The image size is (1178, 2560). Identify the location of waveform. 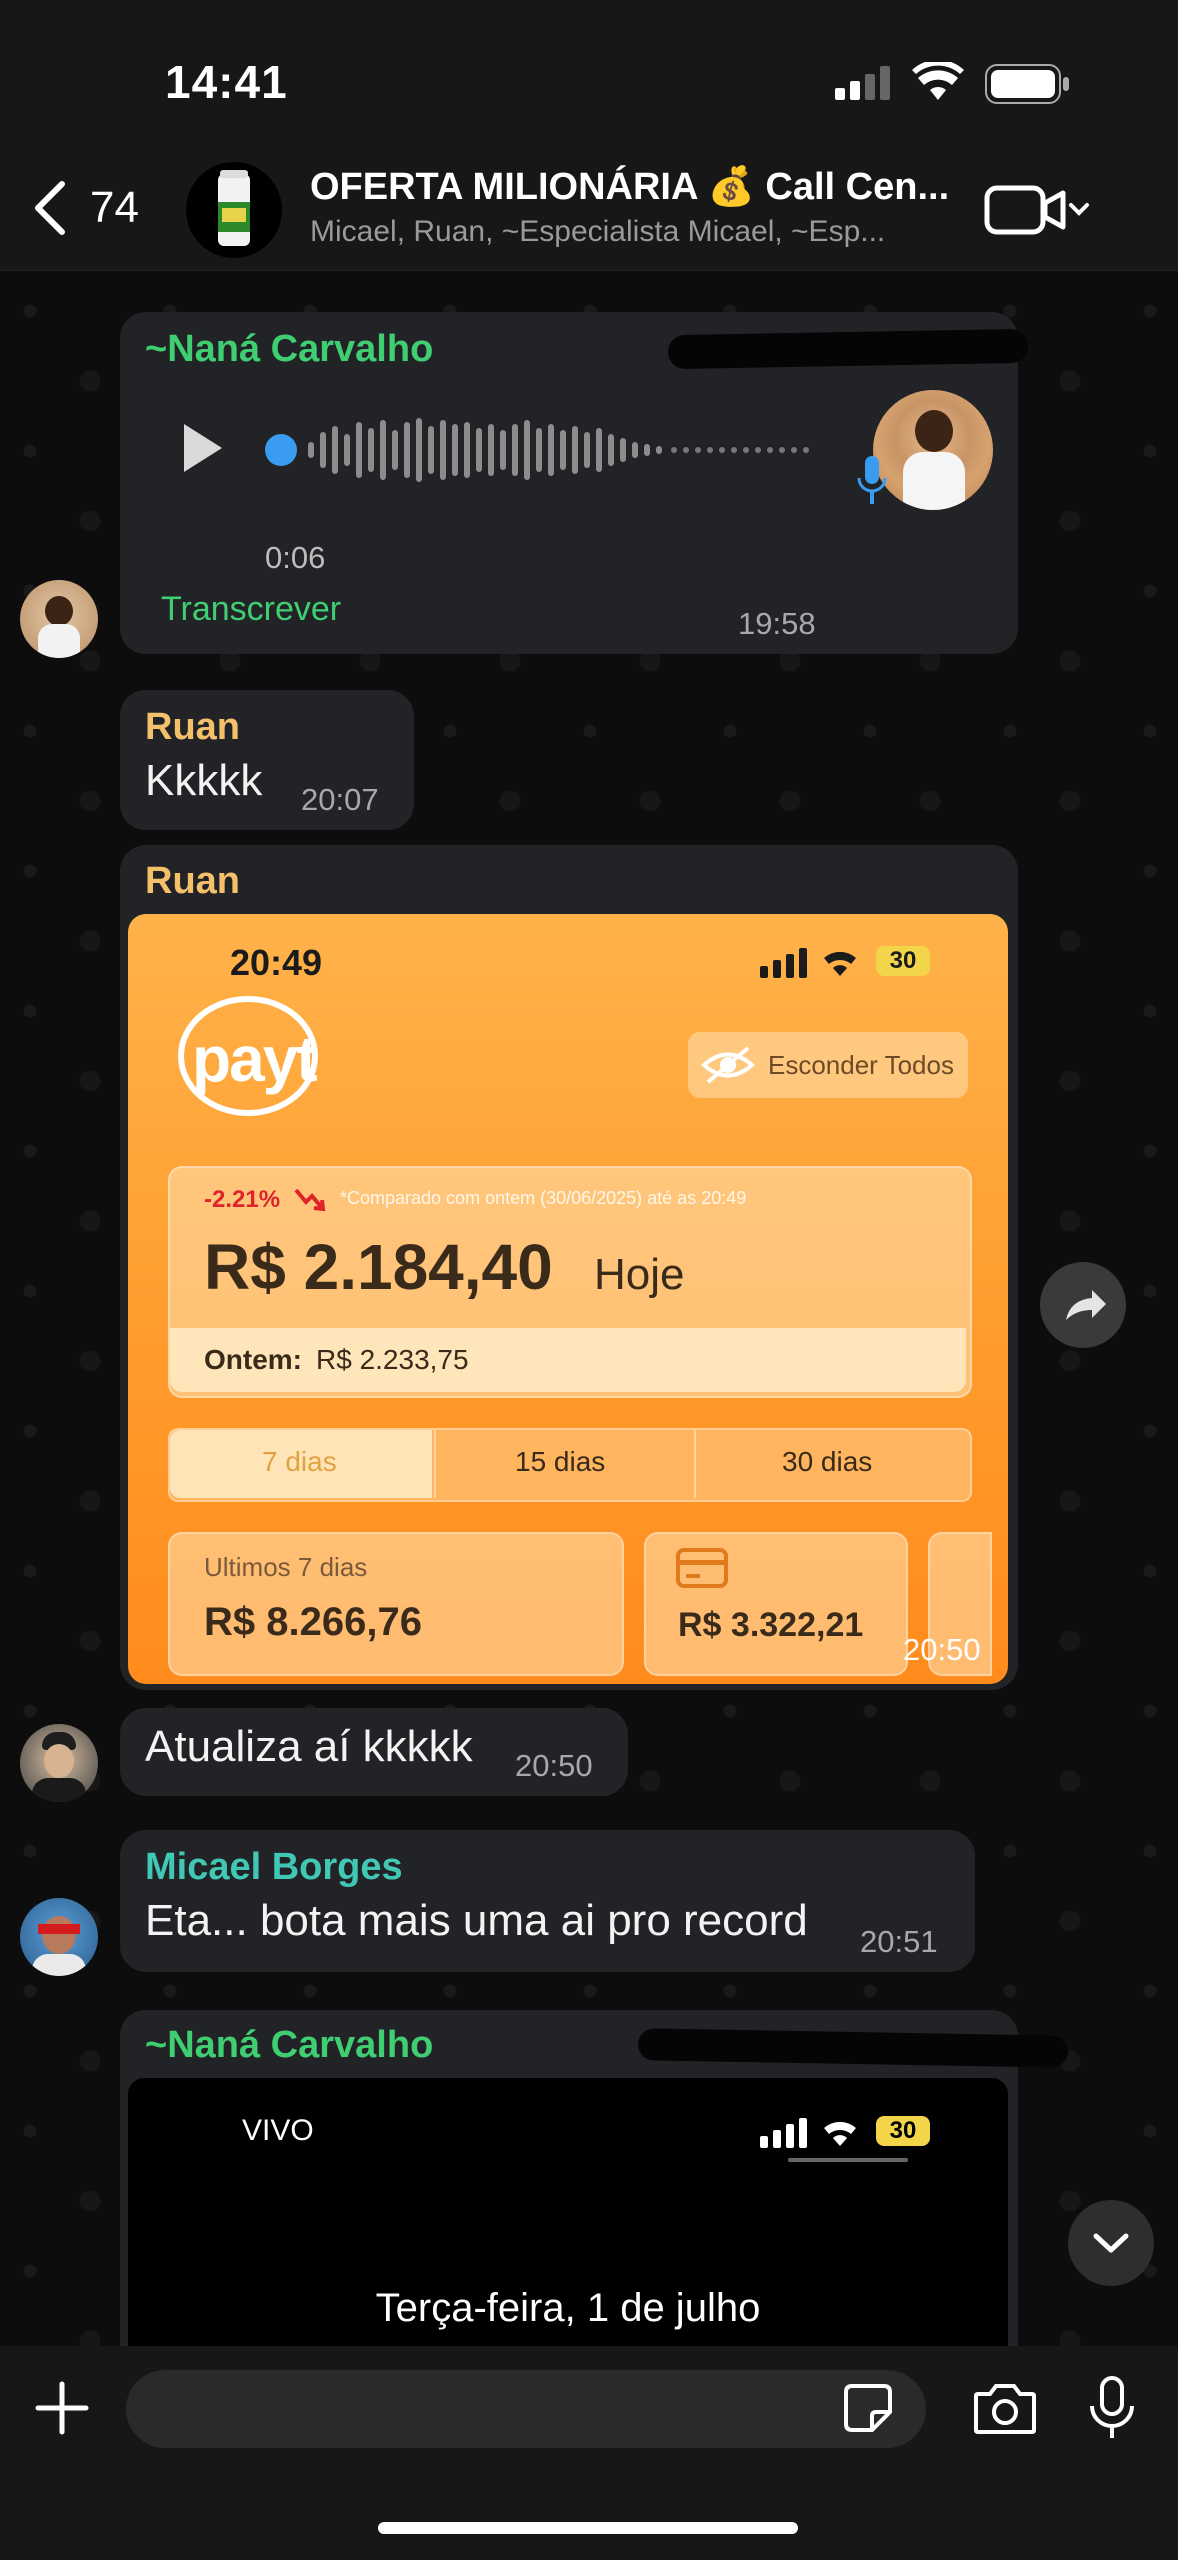
(542, 450).